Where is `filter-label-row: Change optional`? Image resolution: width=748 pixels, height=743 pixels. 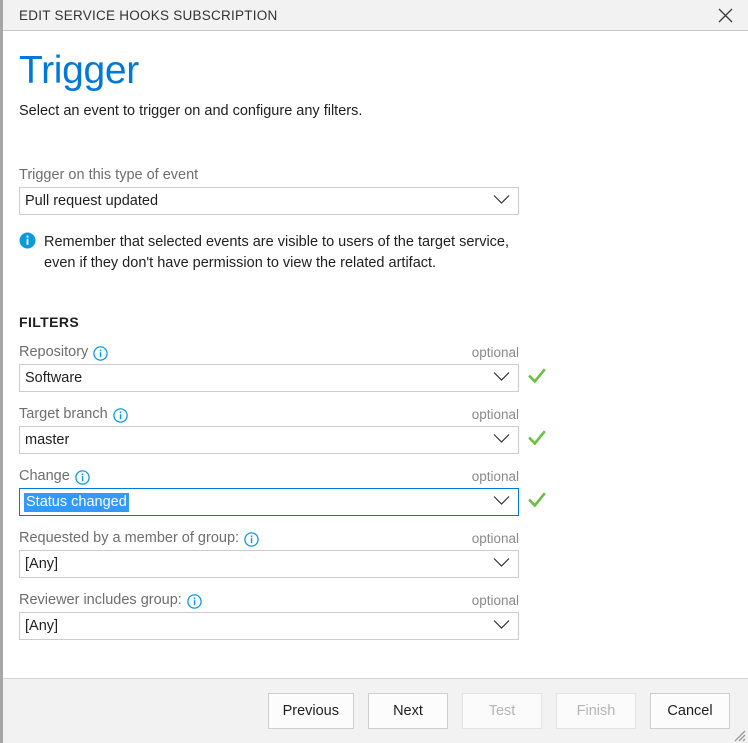 filter-label-row: Change optional is located at coordinates (269, 476).